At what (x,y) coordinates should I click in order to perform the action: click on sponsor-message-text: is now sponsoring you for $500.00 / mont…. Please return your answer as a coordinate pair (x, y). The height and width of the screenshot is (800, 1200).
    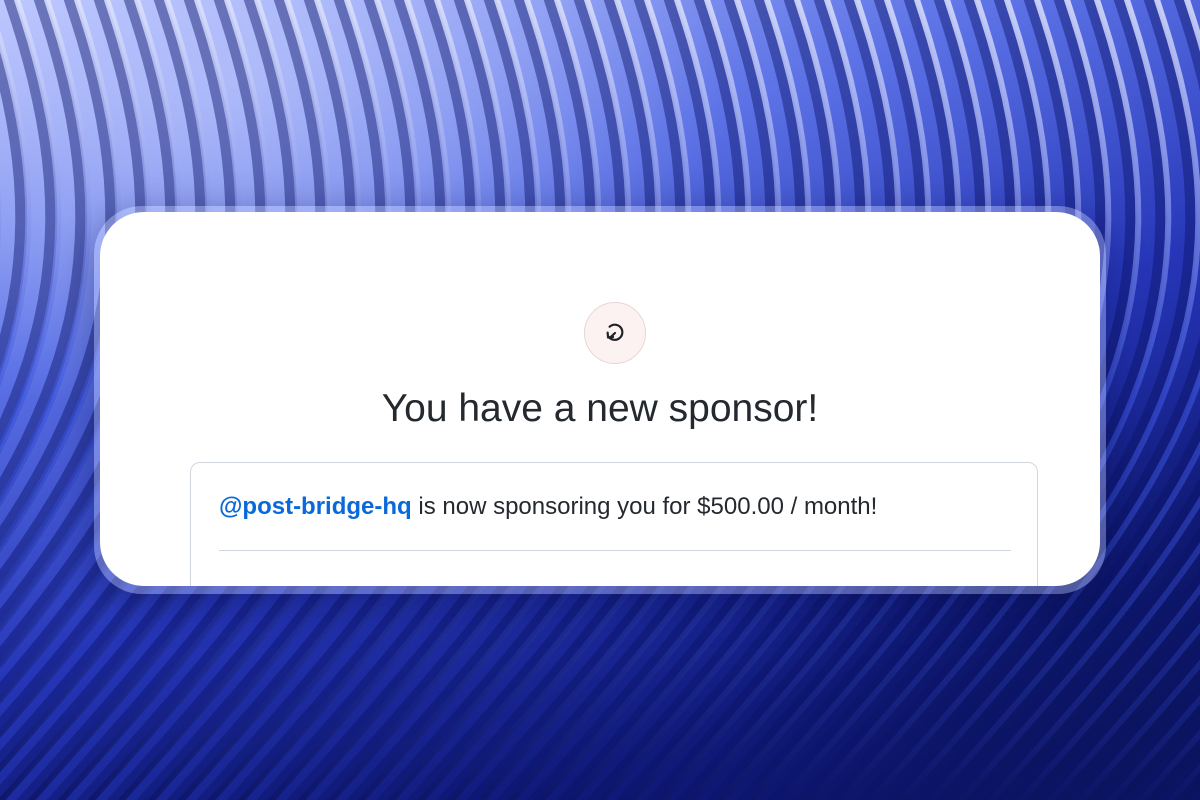
    Looking at the image, I should click on (644, 506).